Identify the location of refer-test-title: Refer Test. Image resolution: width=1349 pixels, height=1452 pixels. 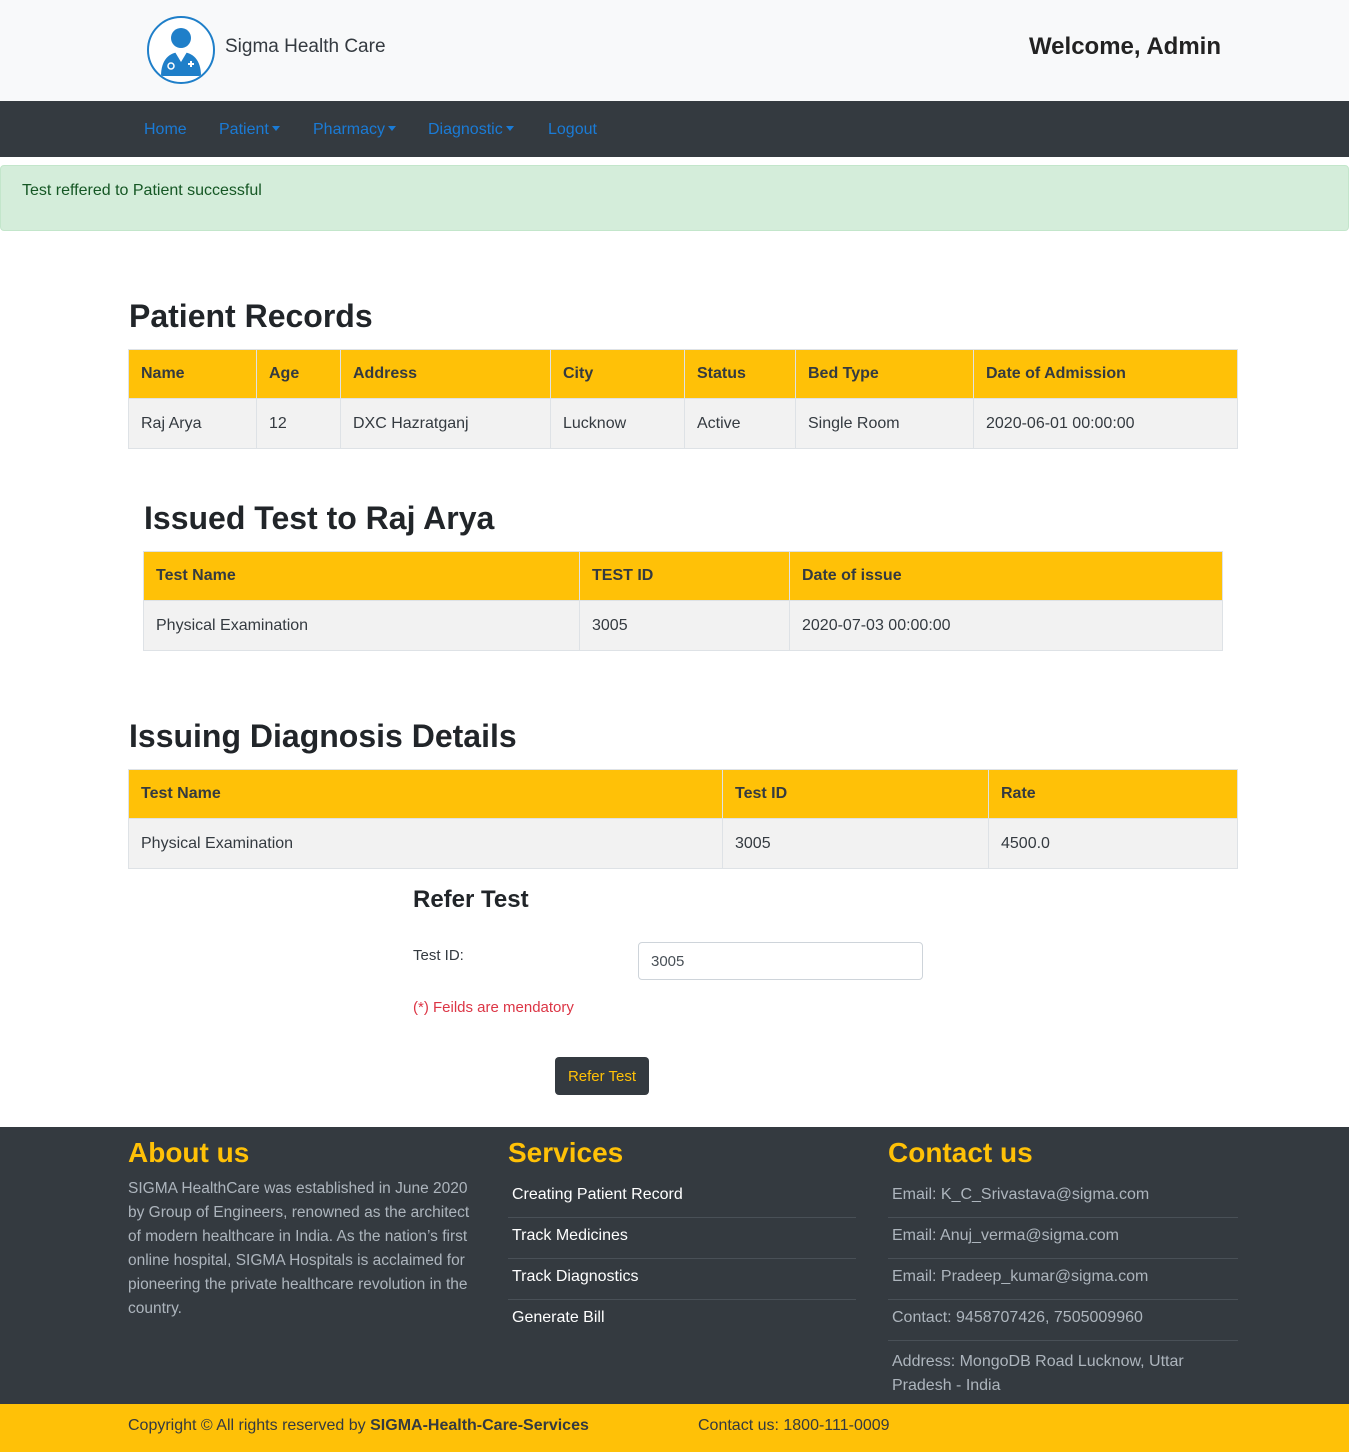
(471, 899).